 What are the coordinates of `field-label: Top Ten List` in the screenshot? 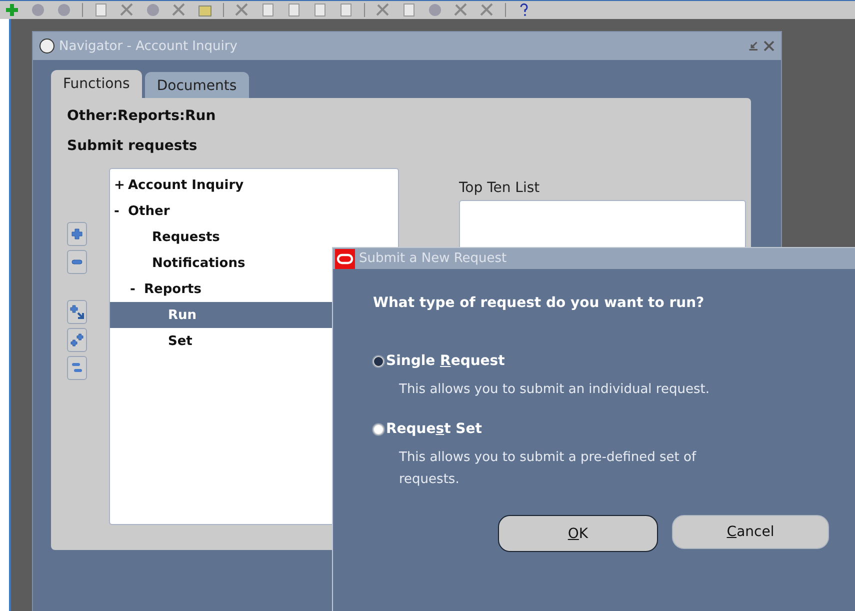 It's located at (500, 188).